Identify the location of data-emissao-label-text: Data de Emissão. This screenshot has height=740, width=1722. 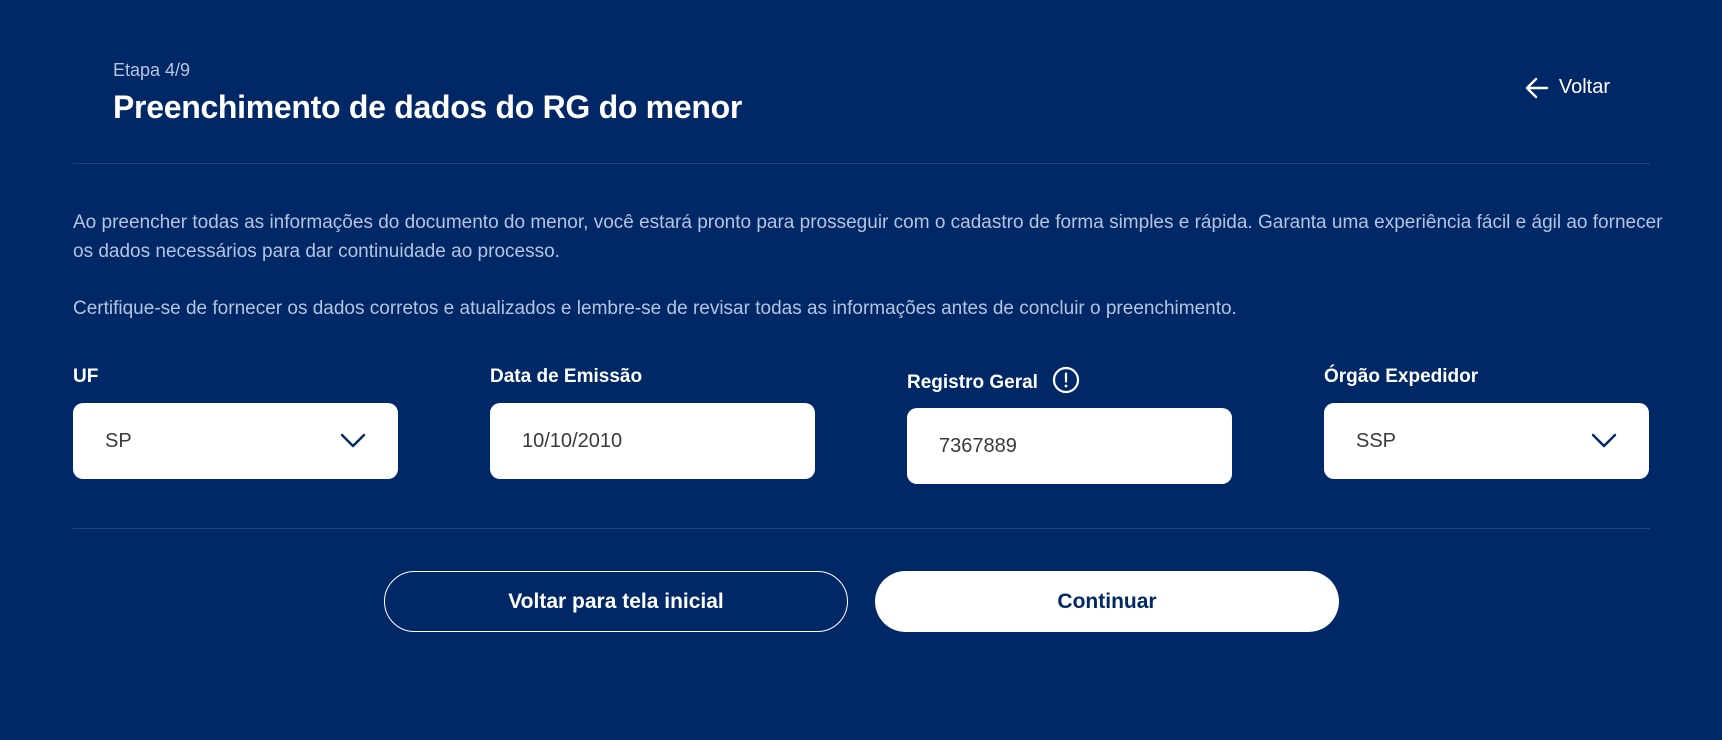
(566, 376).